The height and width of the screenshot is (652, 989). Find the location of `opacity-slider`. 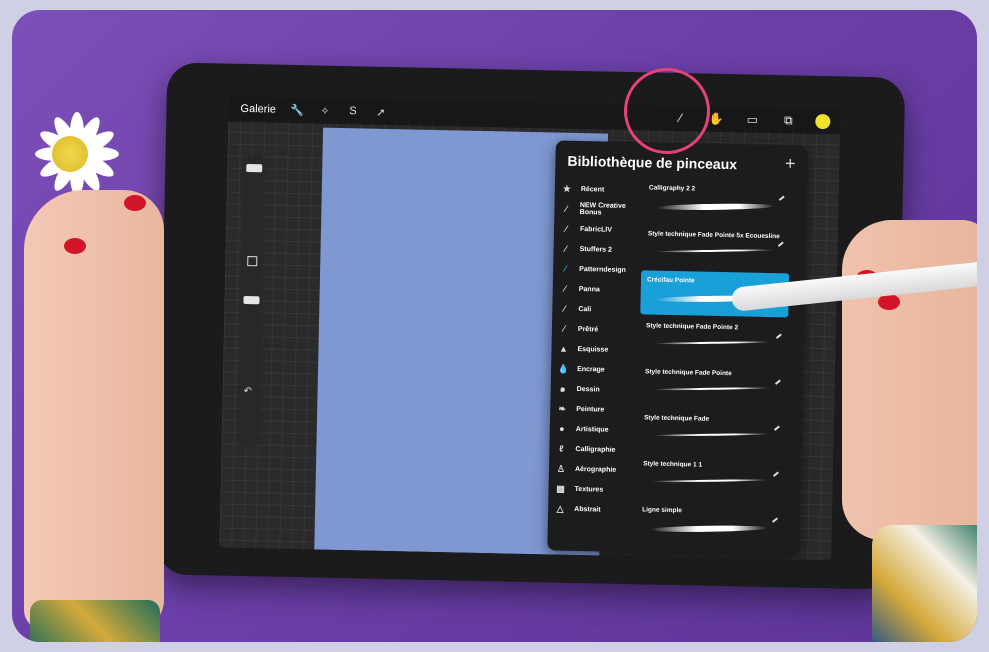

opacity-slider is located at coordinates (251, 300).